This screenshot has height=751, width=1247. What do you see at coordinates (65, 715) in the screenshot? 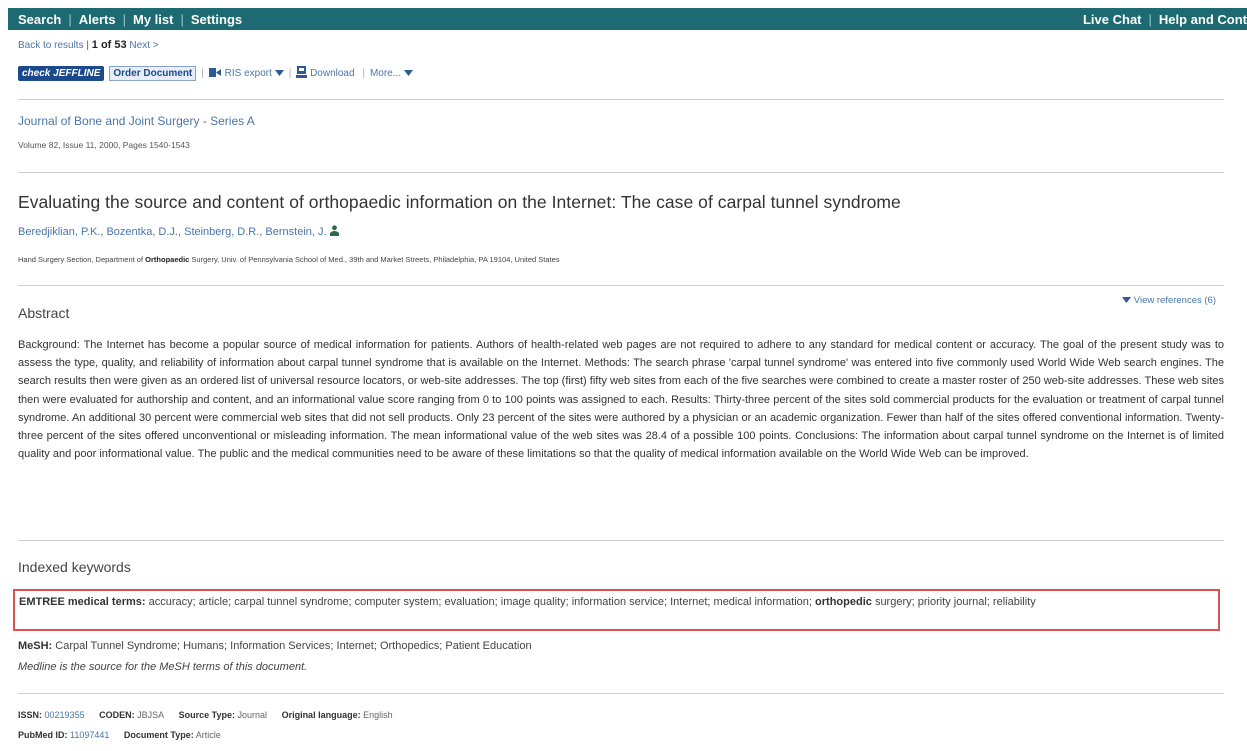
I see `issn-value: 00219355` at bounding box center [65, 715].